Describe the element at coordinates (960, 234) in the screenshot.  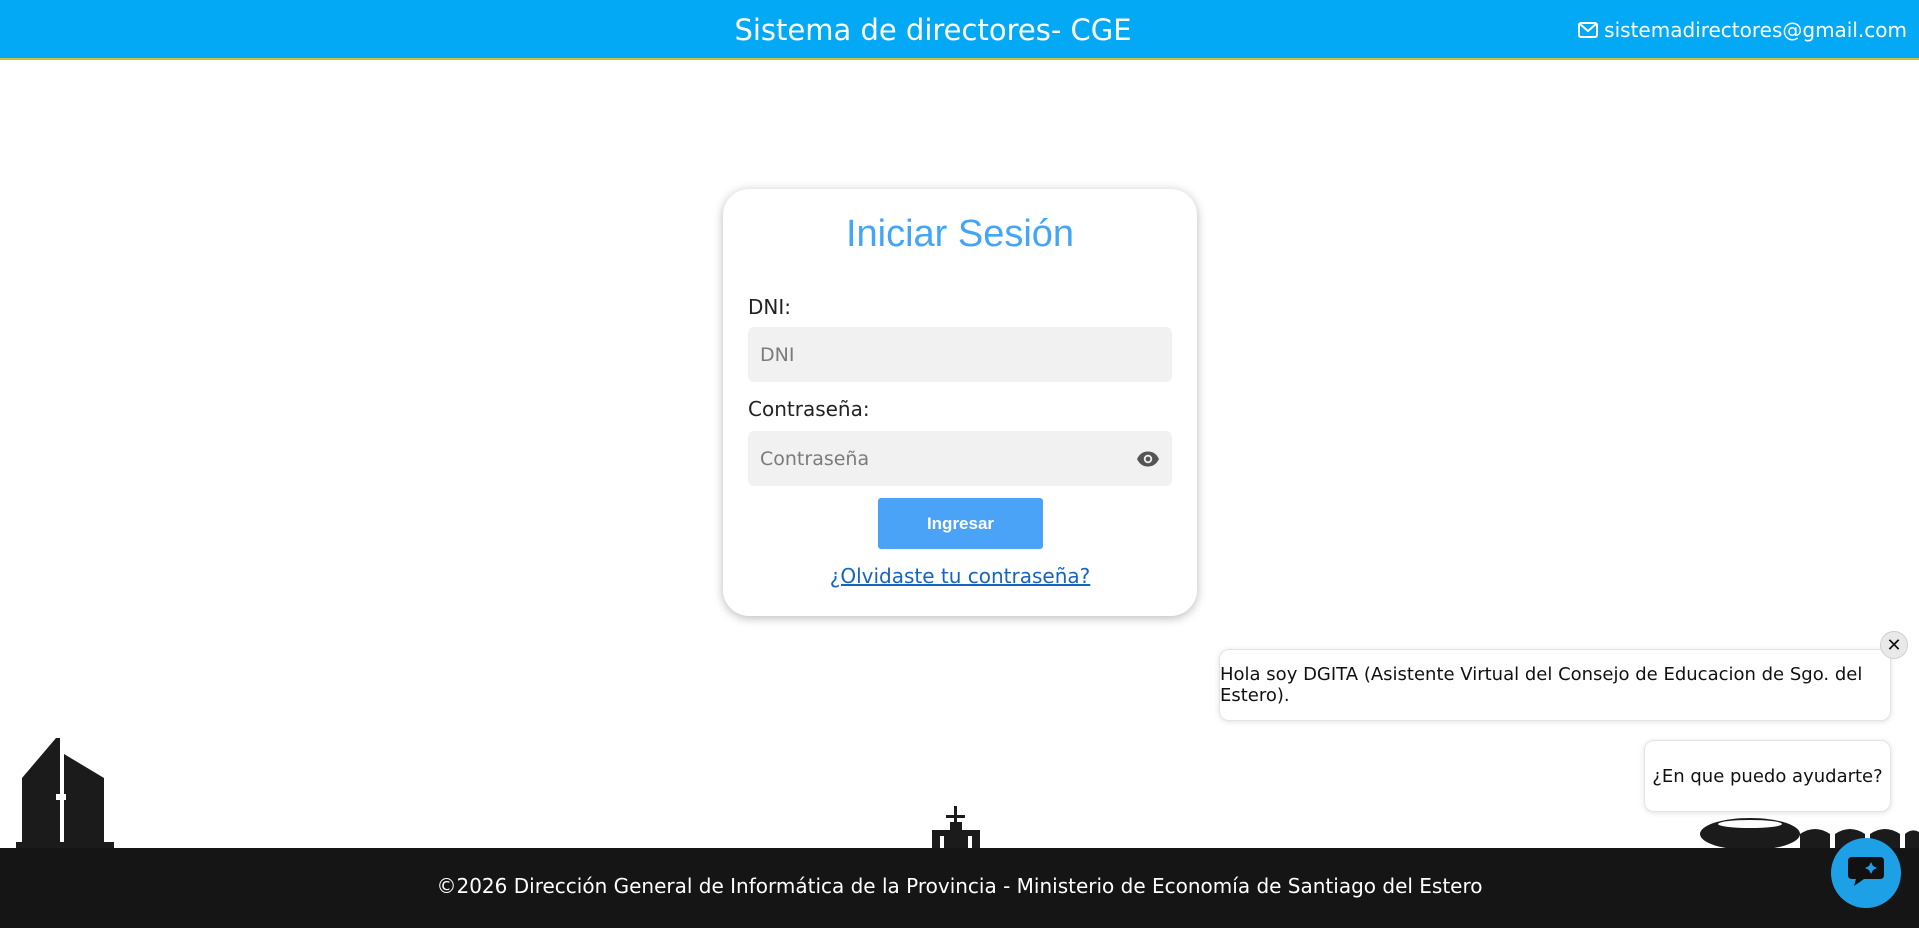
I see `login-title: Iniciar Sesión` at that location.